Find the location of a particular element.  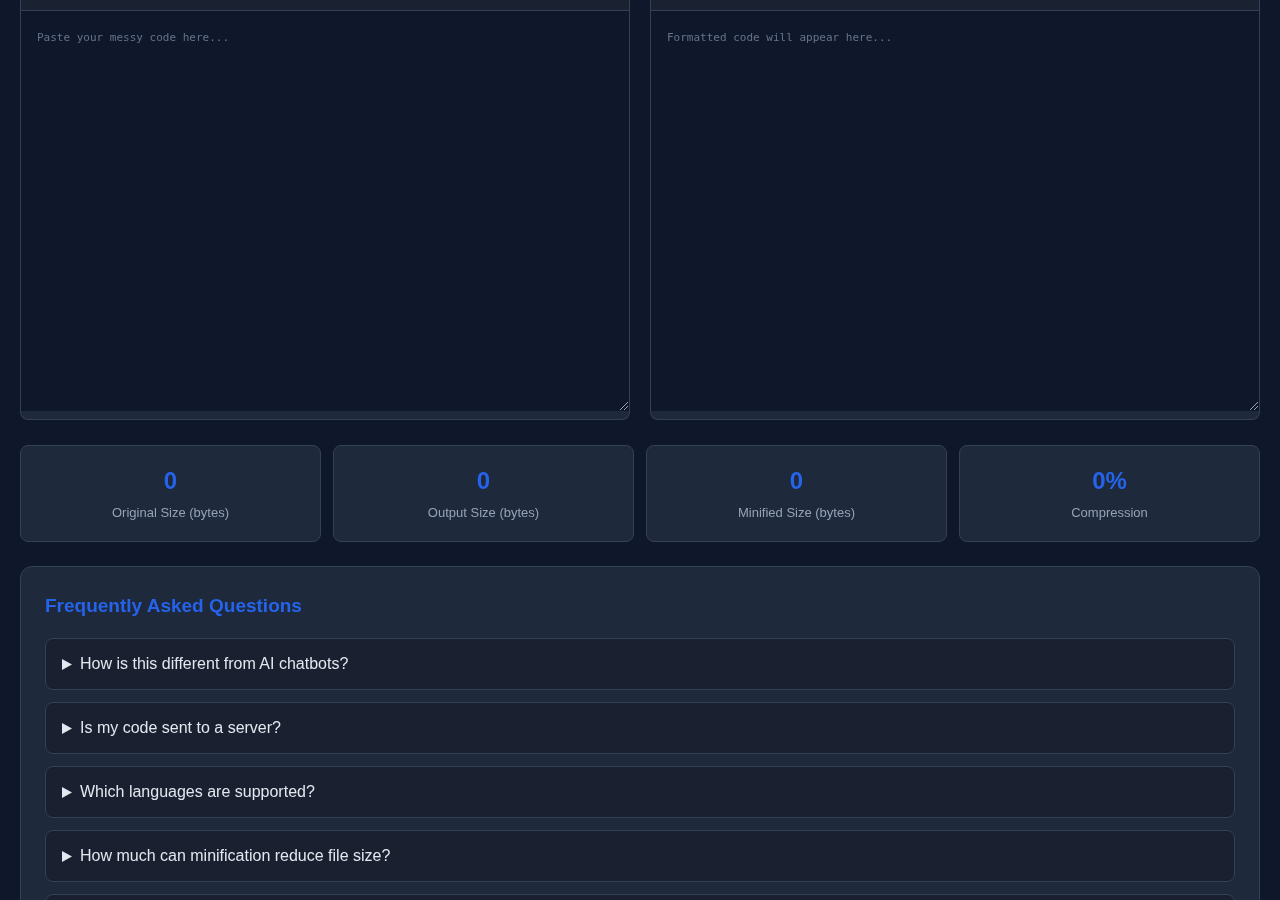

stat-label: Minified Size (bytes) is located at coordinates (796, 513).